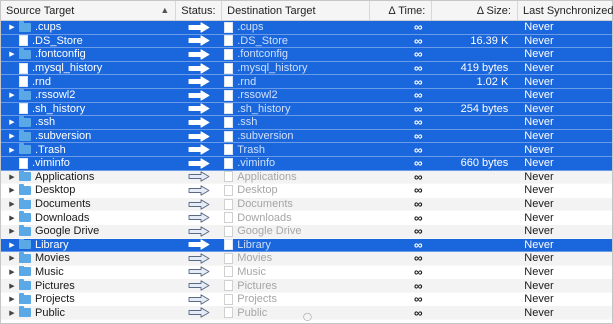 The width and height of the screenshot is (613, 324). Describe the element at coordinates (306, 55) in the screenshot. I see `table-row: ▶ .fontconfig .fontconfig ∞ Never` at that location.